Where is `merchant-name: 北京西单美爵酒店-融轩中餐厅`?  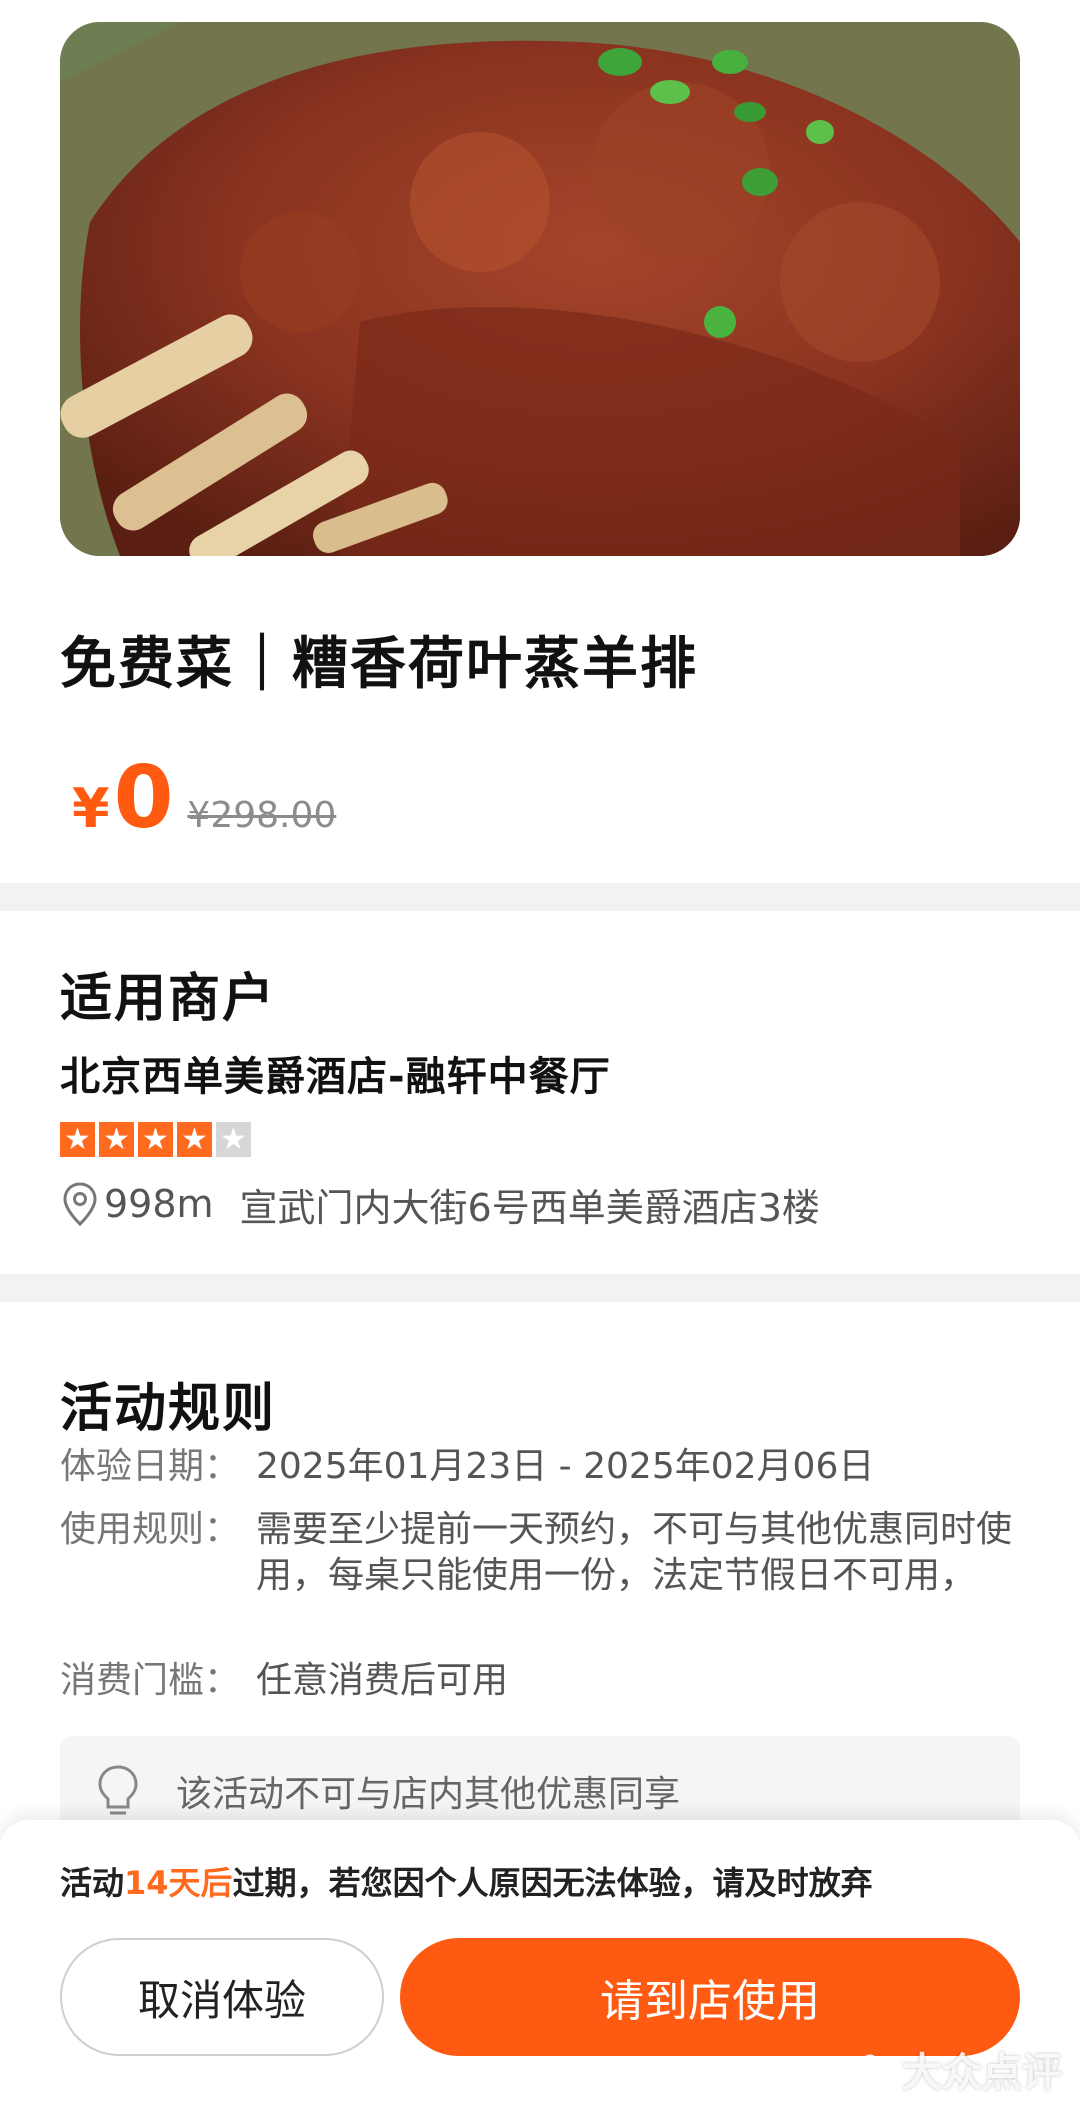 merchant-name: 北京西单美爵酒店-融轩中餐厅 is located at coordinates (335, 1073).